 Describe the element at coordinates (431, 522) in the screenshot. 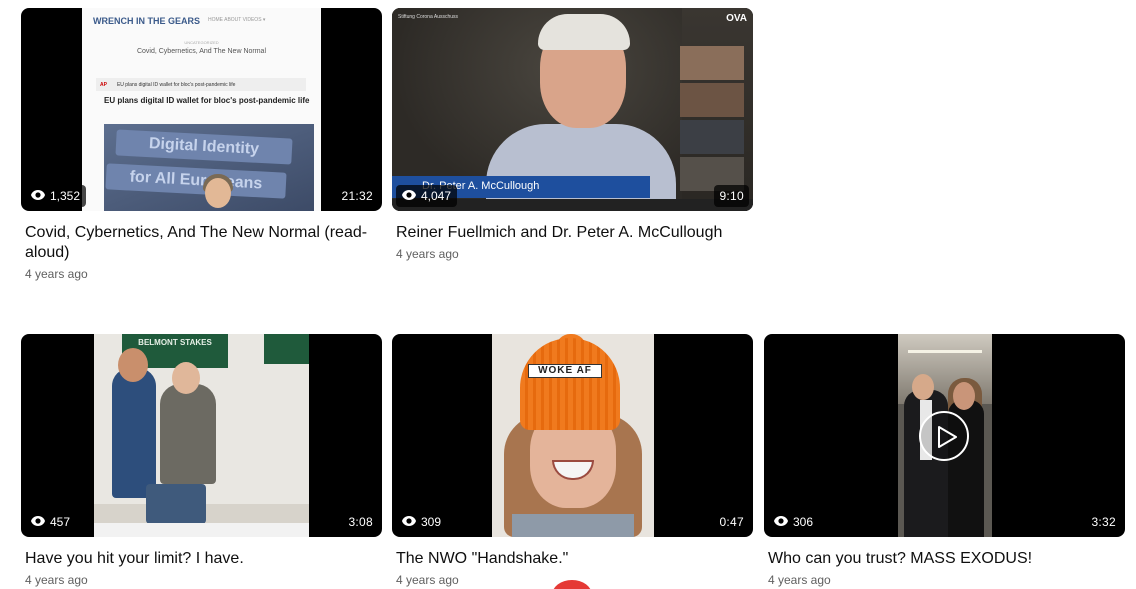

I see `view-count: 309` at that location.